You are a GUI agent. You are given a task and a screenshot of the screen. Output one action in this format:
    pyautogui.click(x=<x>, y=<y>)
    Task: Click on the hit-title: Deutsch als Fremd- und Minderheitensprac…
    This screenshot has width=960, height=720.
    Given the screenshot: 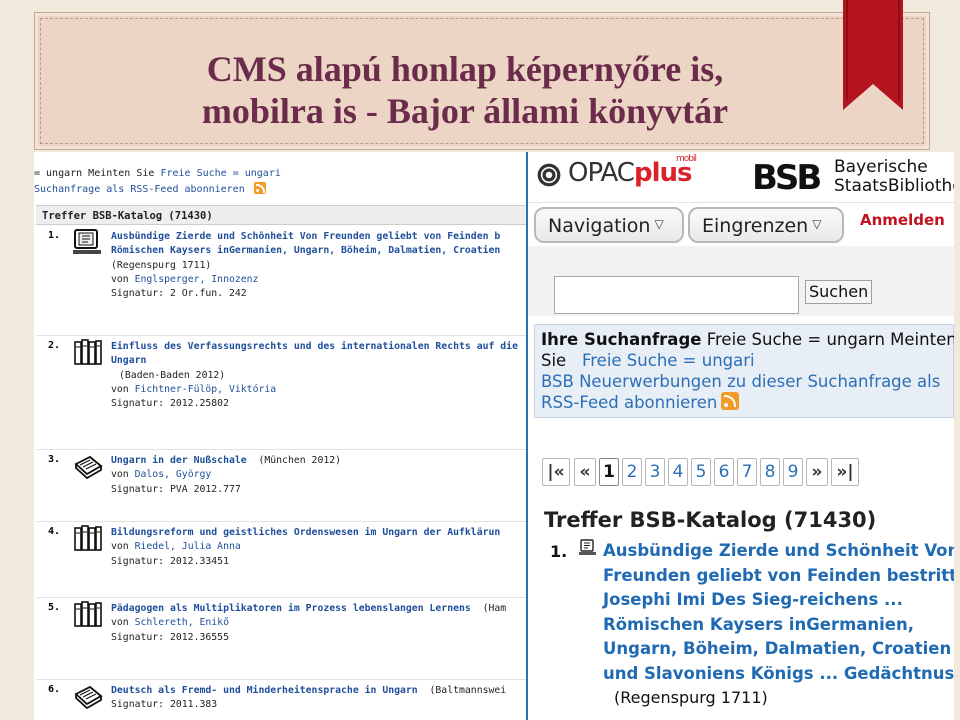 What is the action you would take?
    pyautogui.click(x=264, y=690)
    